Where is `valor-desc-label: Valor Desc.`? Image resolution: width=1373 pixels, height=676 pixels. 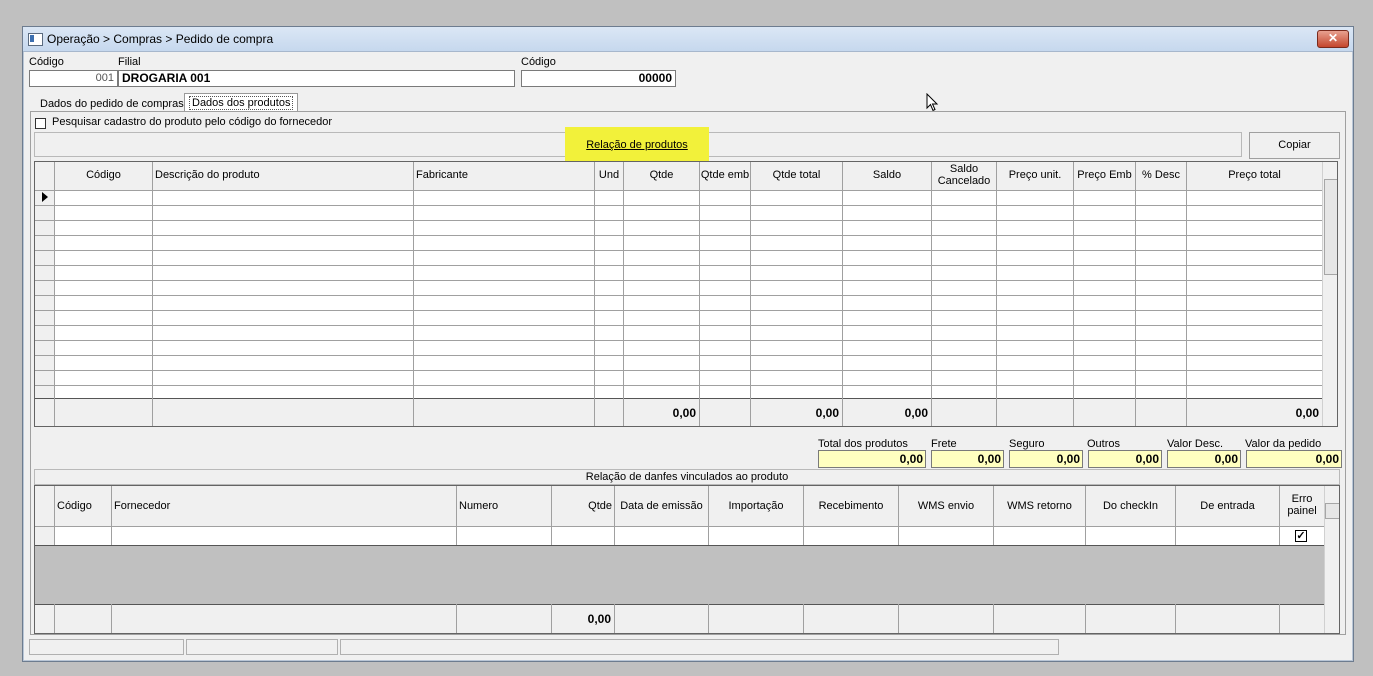 valor-desc-label: Valor Desc. is located at coordinates (1195, 444).